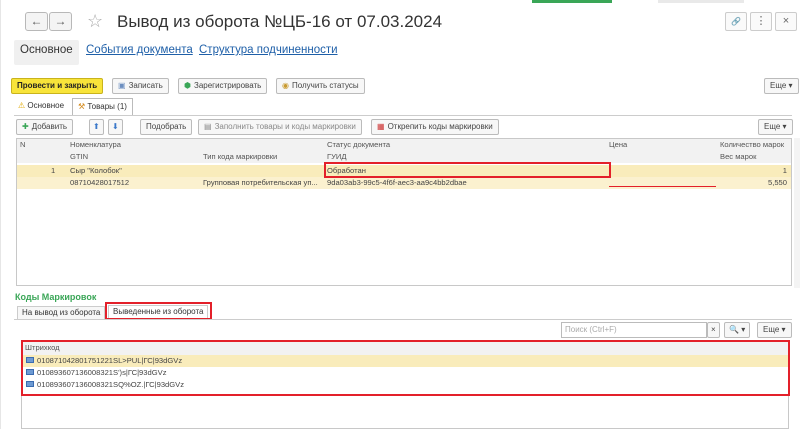  I want to click on row-guid: 9da03ab3-99c5-4f6f-aec3-aa9c4bb2dbae, so click(397, 182).